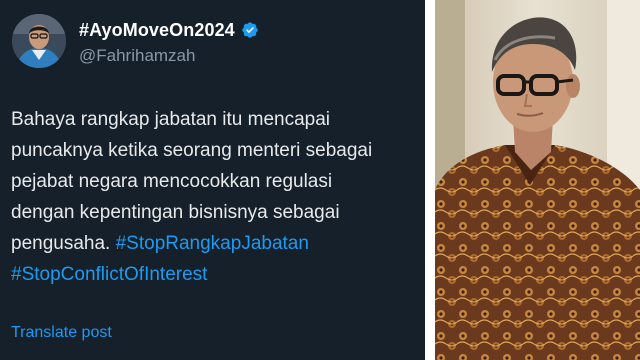 The image size is (640, 360). I want to click on tweet-text-line: puncaknya ketika seorang menteri sebagai, so click(192, 150).